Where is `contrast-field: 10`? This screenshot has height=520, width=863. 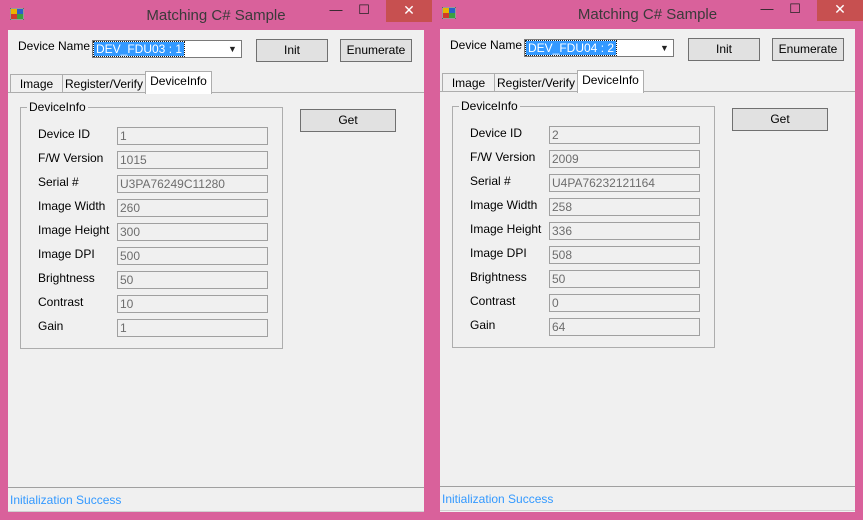
contrast-field: 10 is located at coordinates (192, 304).